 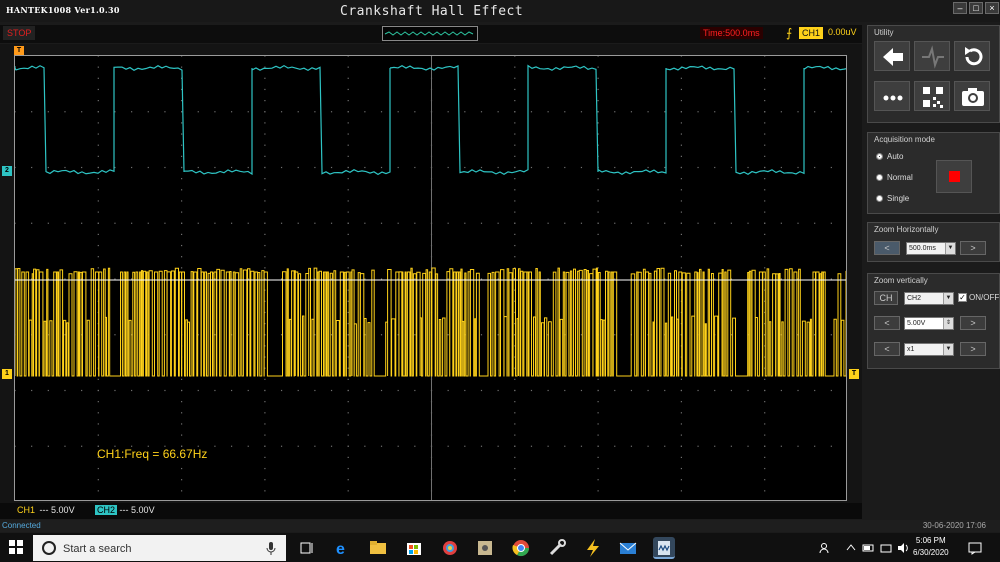 What do you see at coordinates (929, 298) in the screenshot?
I see `channel-select: CH2 ▼` at bounding box center [929, 298].